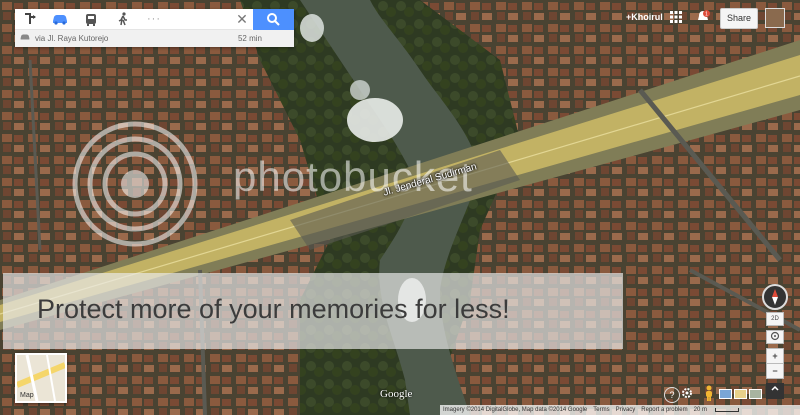 The image size is (800, 415). I want to click on scale-label: 20 m, so click(700, 410).